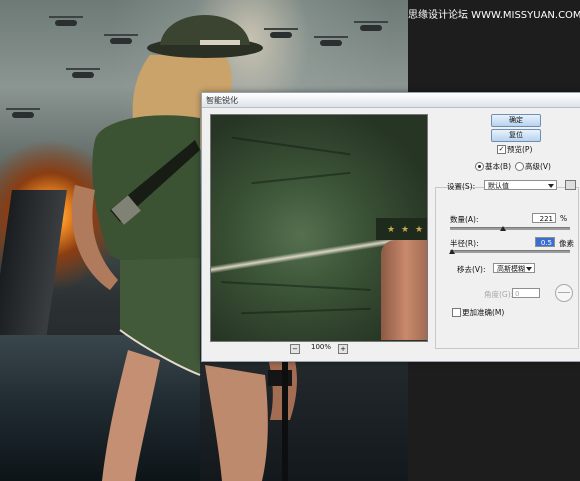 This screenshot has height=481, width=580. What do you see at coordinates (499, 294) in the screenshot?
I see `angle-label: 角度(G):` at bounding box center [499, 294].